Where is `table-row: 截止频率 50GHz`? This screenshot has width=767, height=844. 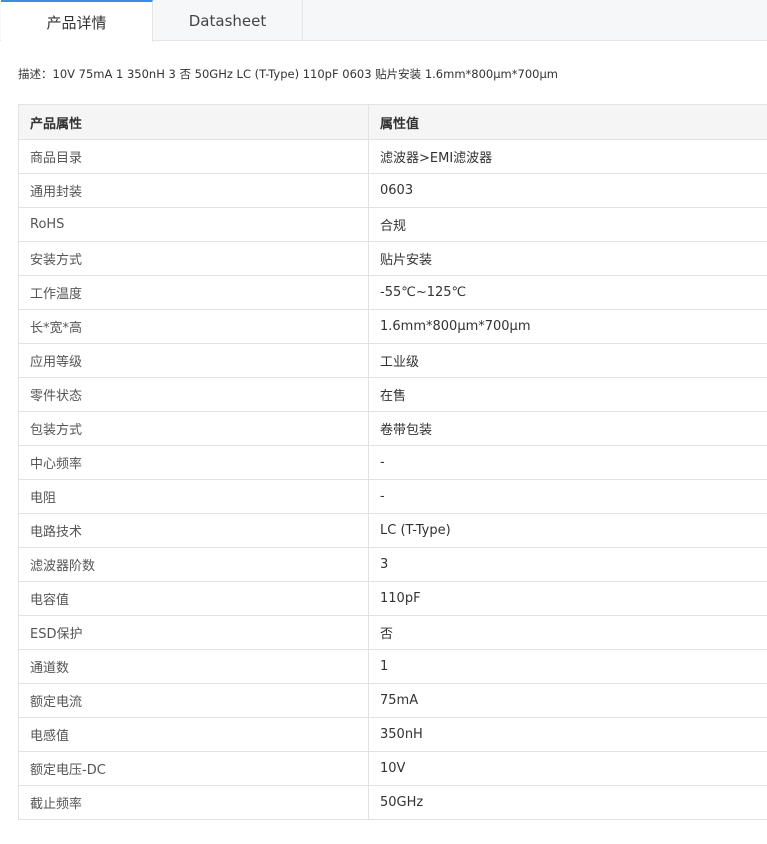 table-row: 截止频率 50GHz is located at coordinates (392, 802).